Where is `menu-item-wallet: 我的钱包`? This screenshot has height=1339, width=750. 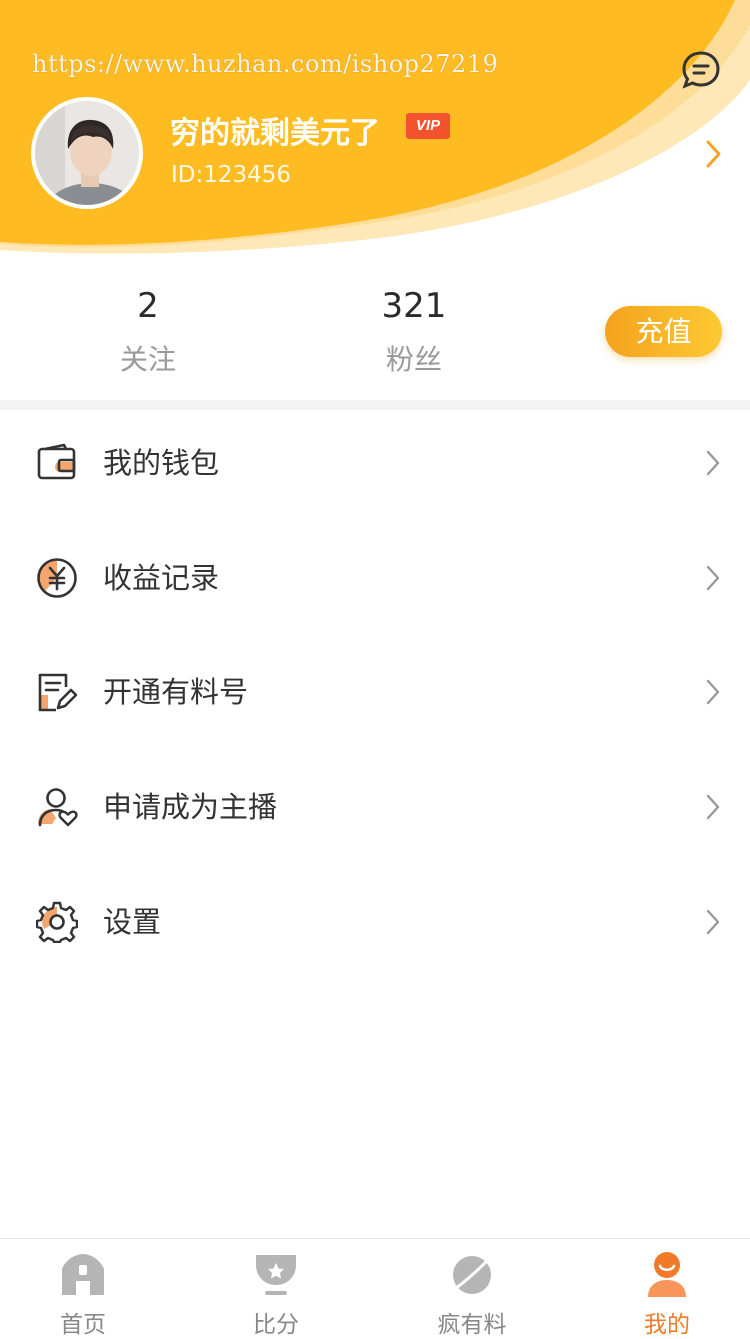 menu-item-wallet: 我的钱包 is located at coordinates (375, 463).